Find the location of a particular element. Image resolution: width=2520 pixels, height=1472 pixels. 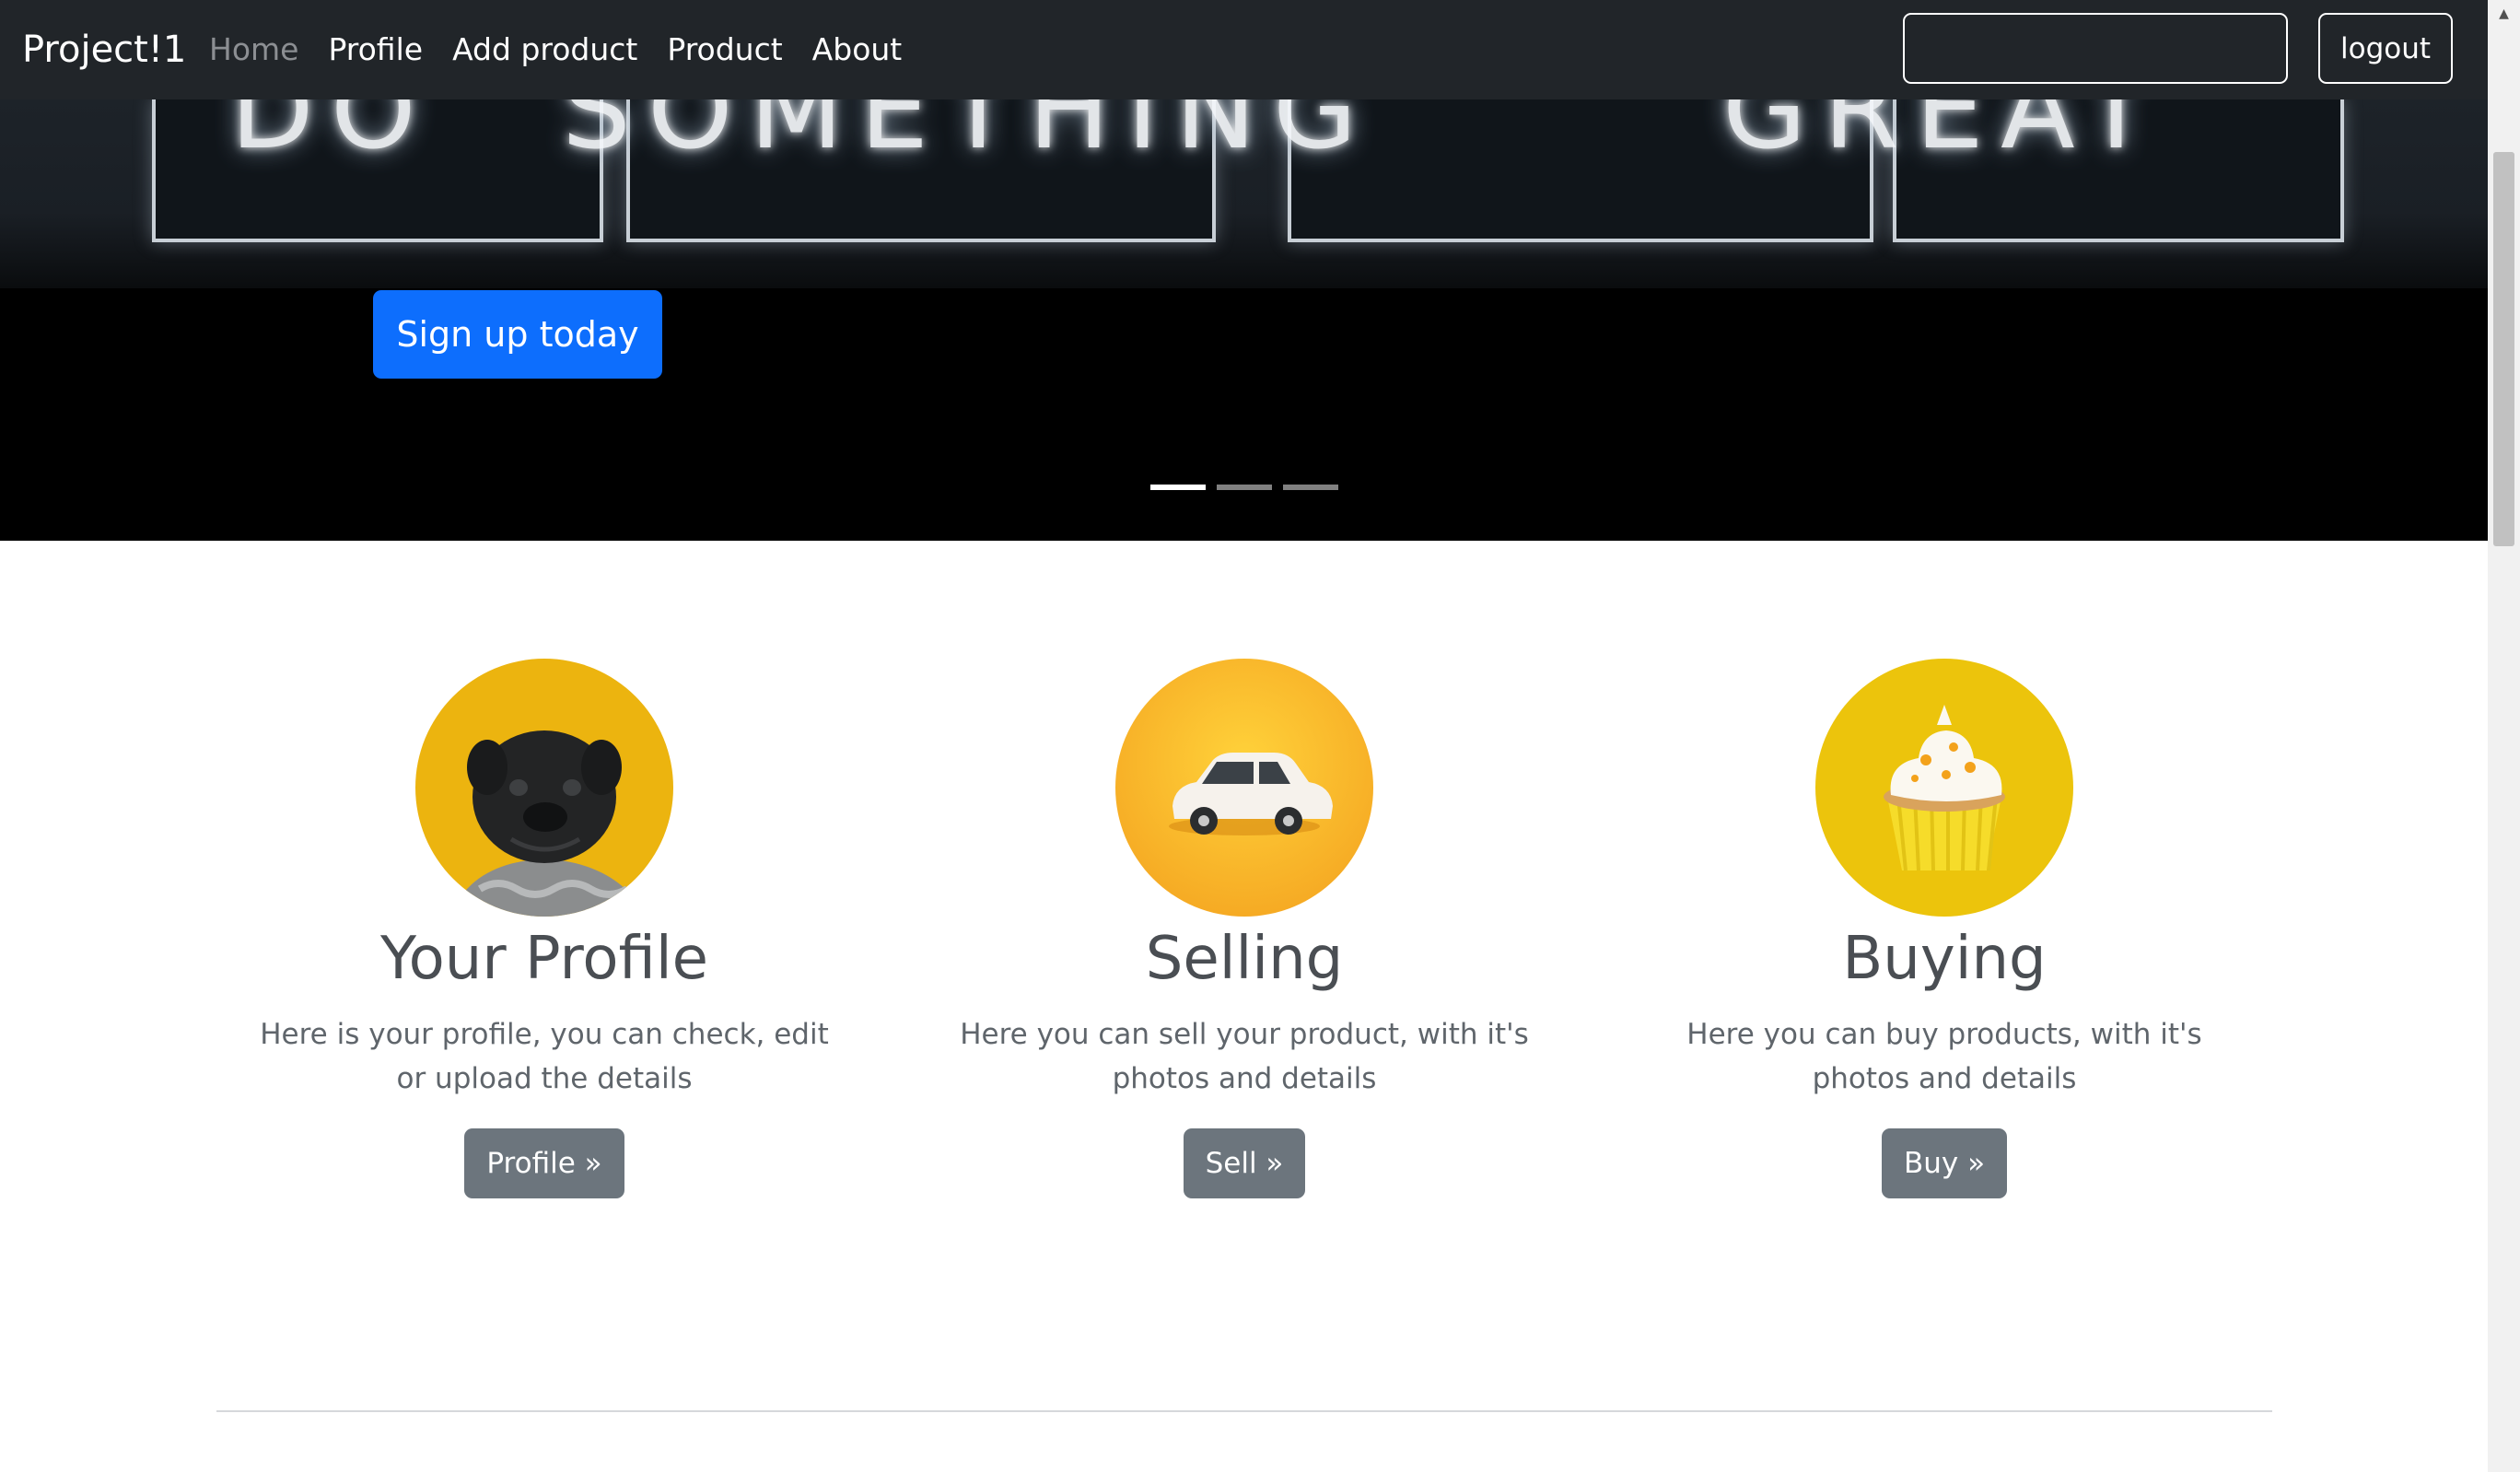

nav-link-about: About is located at coordinates (857, 49).